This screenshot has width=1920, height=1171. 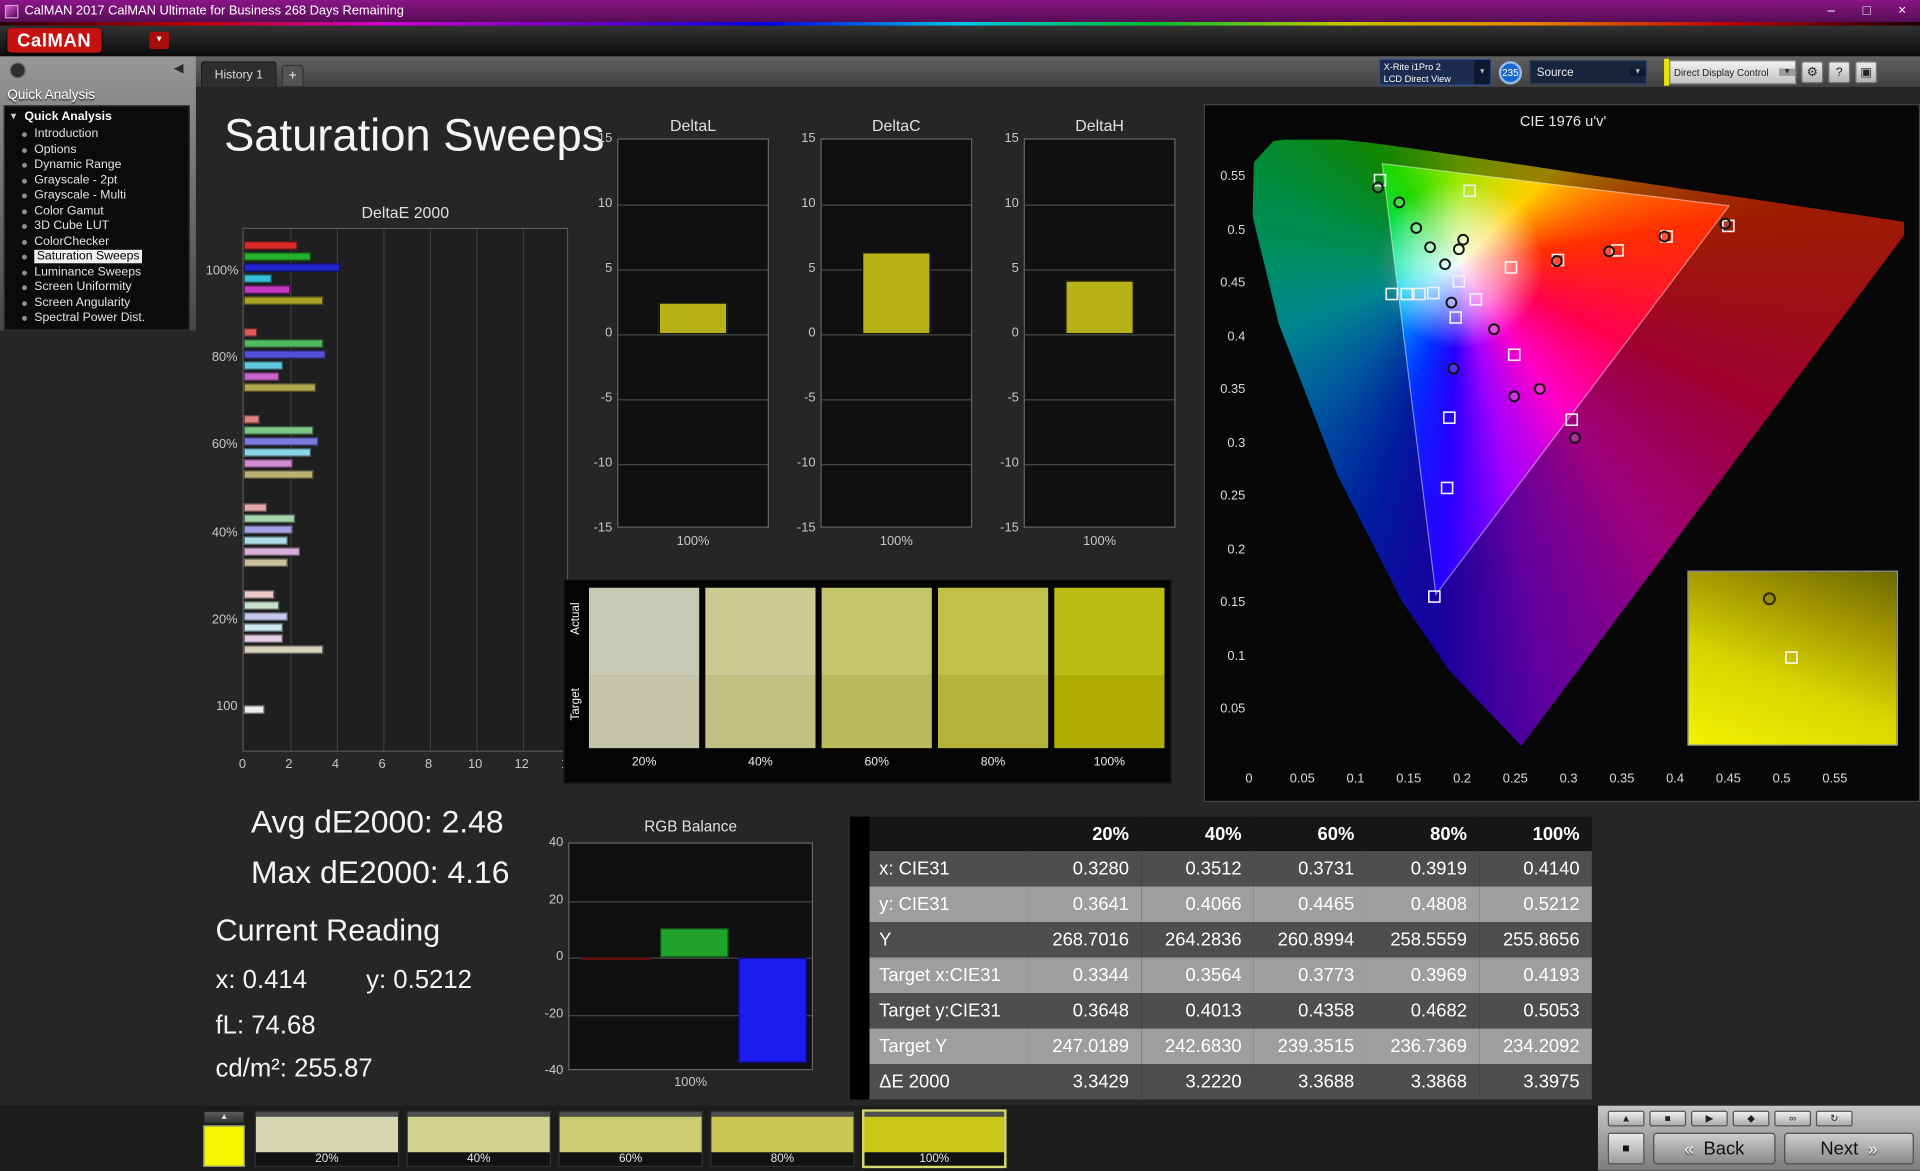 I want to click on stop-button: ■, so click(x=1668, y=1118).